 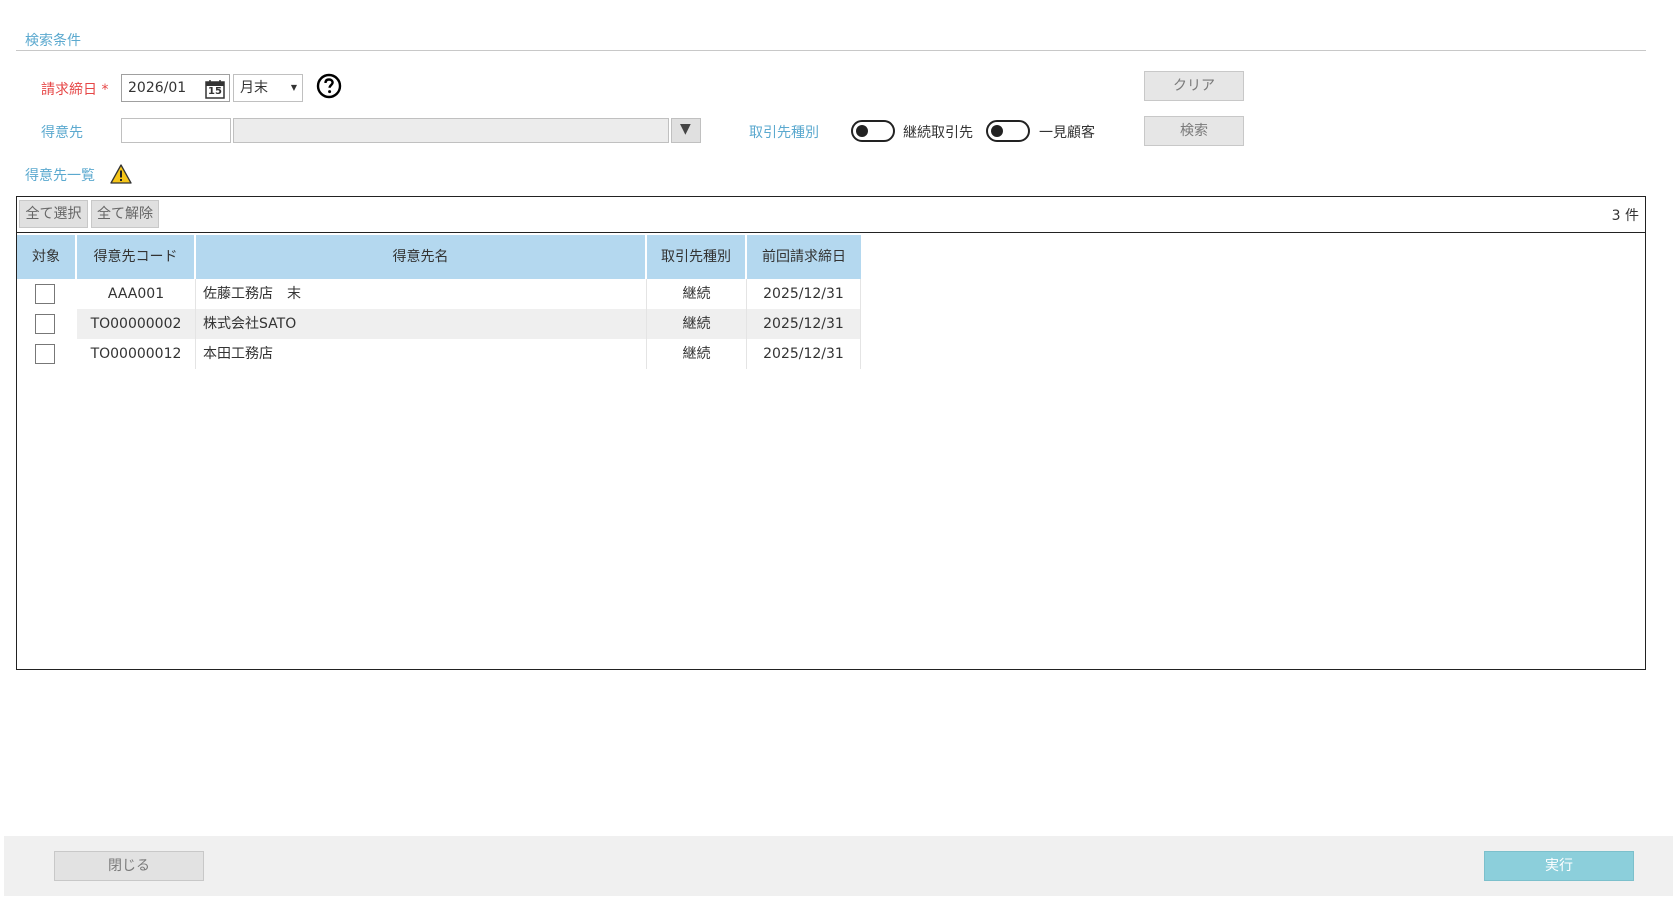 I want to click on row-code: AAA001, so click(x=136, y=294).